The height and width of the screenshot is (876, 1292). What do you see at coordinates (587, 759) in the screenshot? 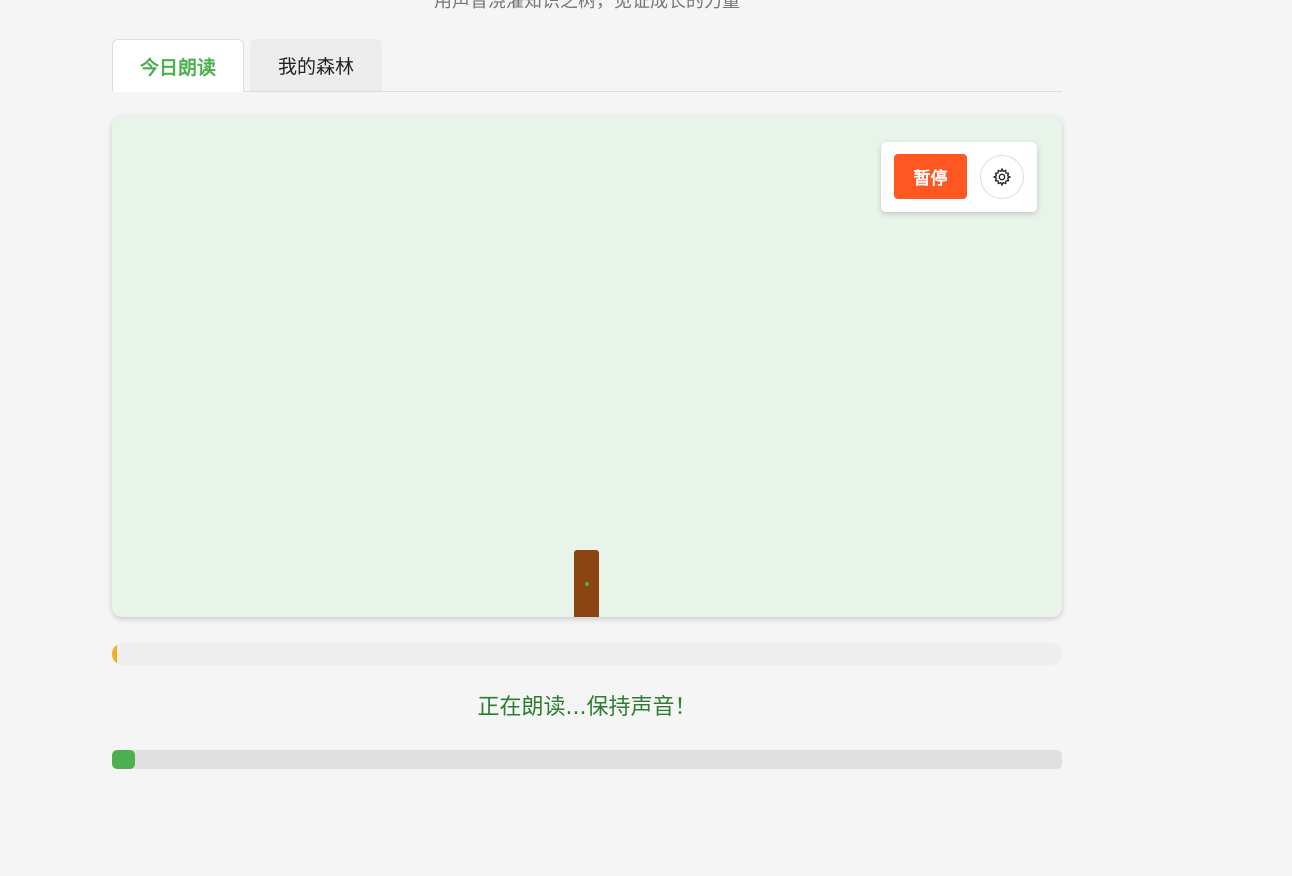
I see `reading-progress-bar` at bounding box center [587, 759].